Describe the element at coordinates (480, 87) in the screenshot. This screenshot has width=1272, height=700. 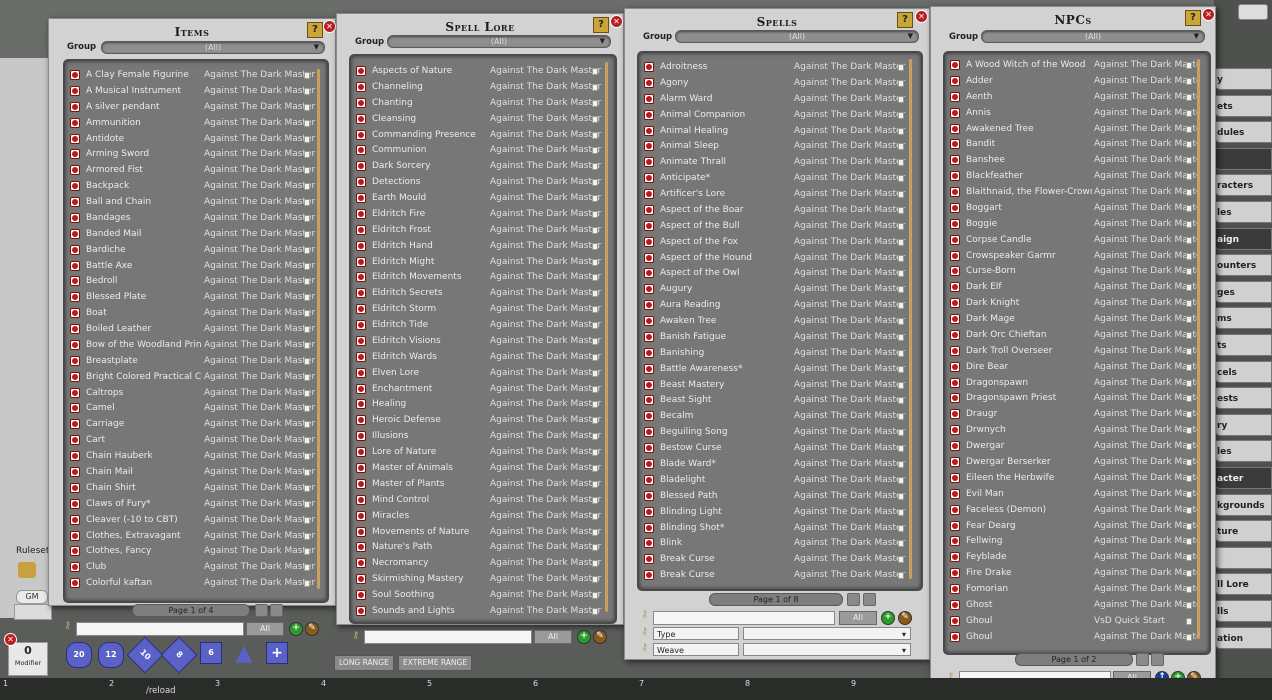
I see `list-item: Channeling Against The Dark Master` at that location.